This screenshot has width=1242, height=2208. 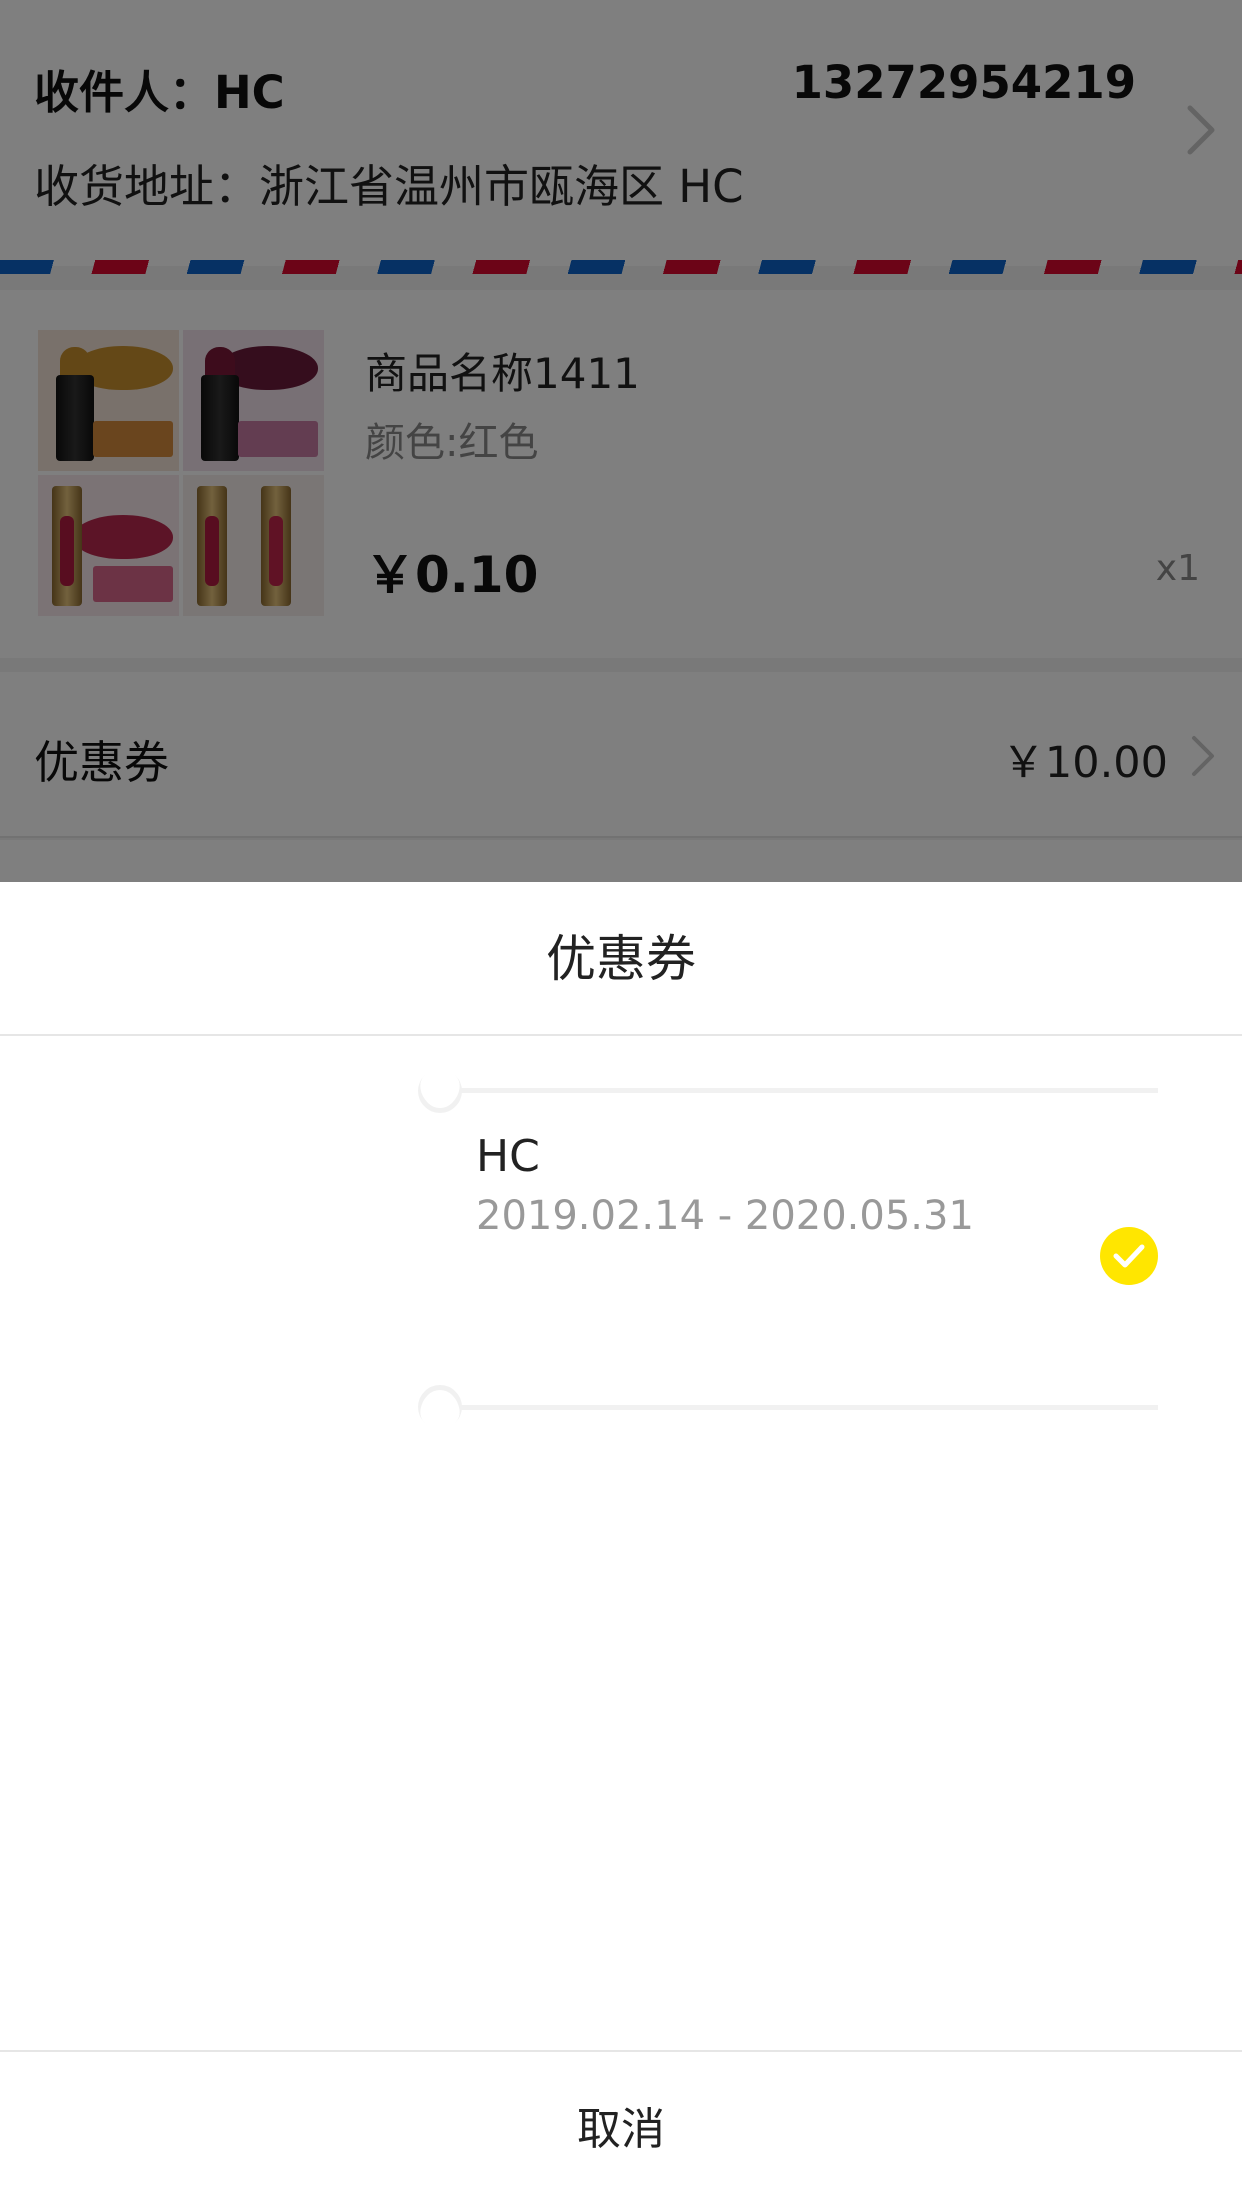 What do you see at coordinates (621, 959) in the screenshot?
I see `sheet-title: 优惠券` at bounding box center [621, 959].